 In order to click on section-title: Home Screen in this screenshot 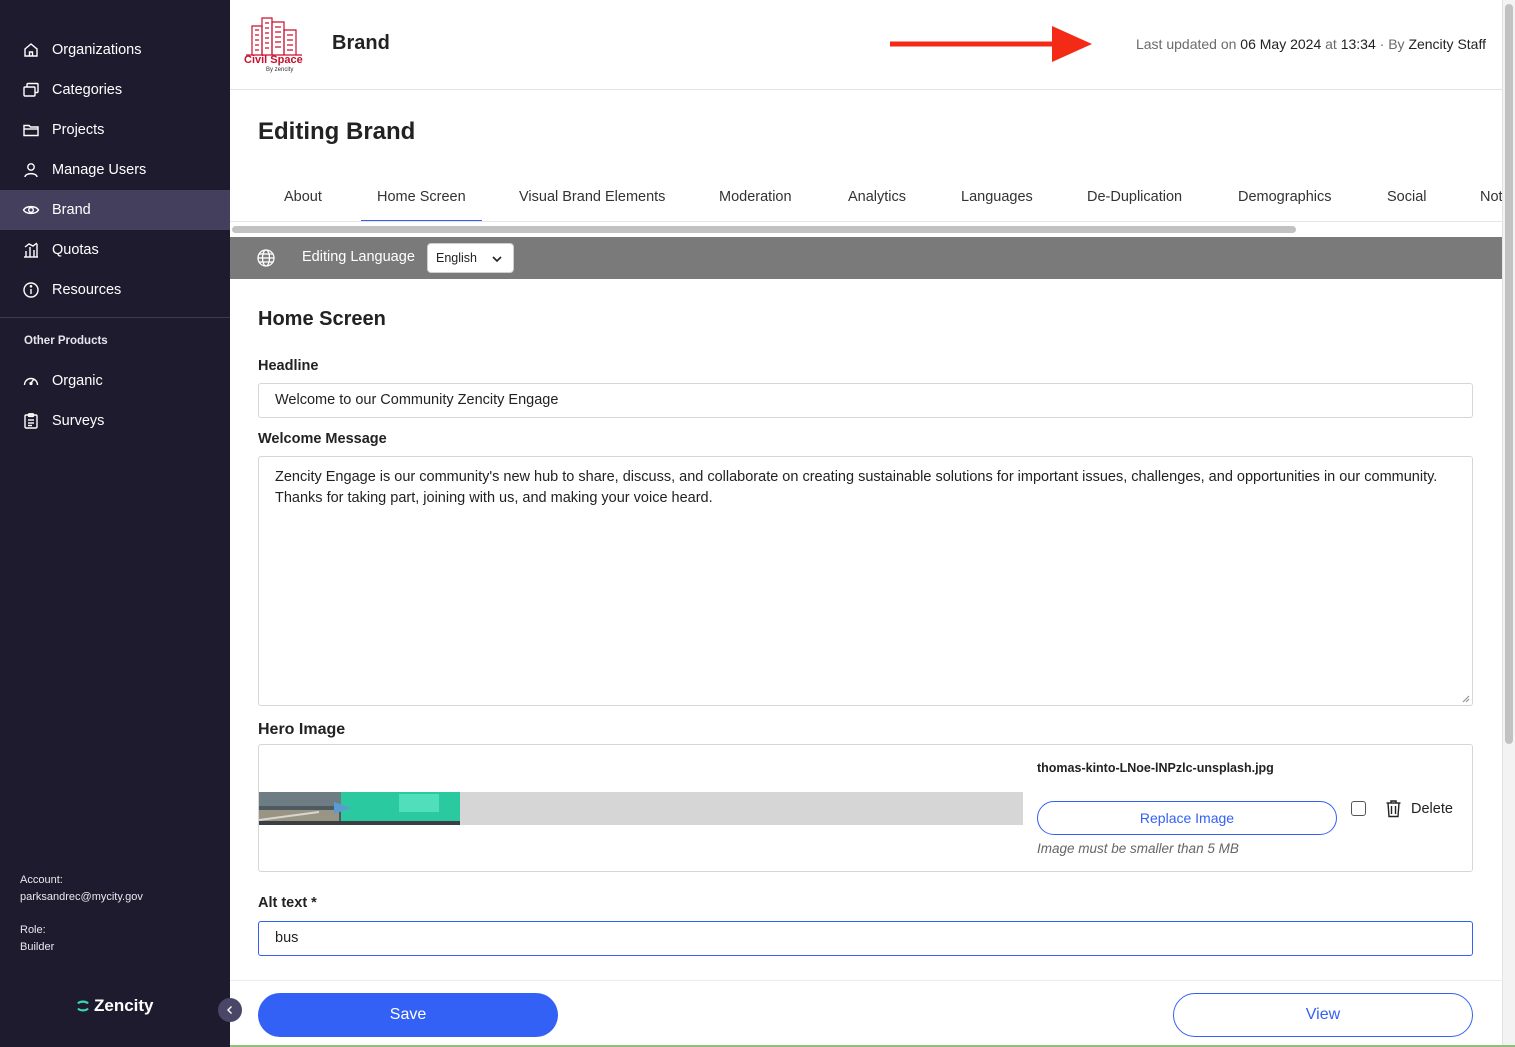, I will do `click(322, 319)`.